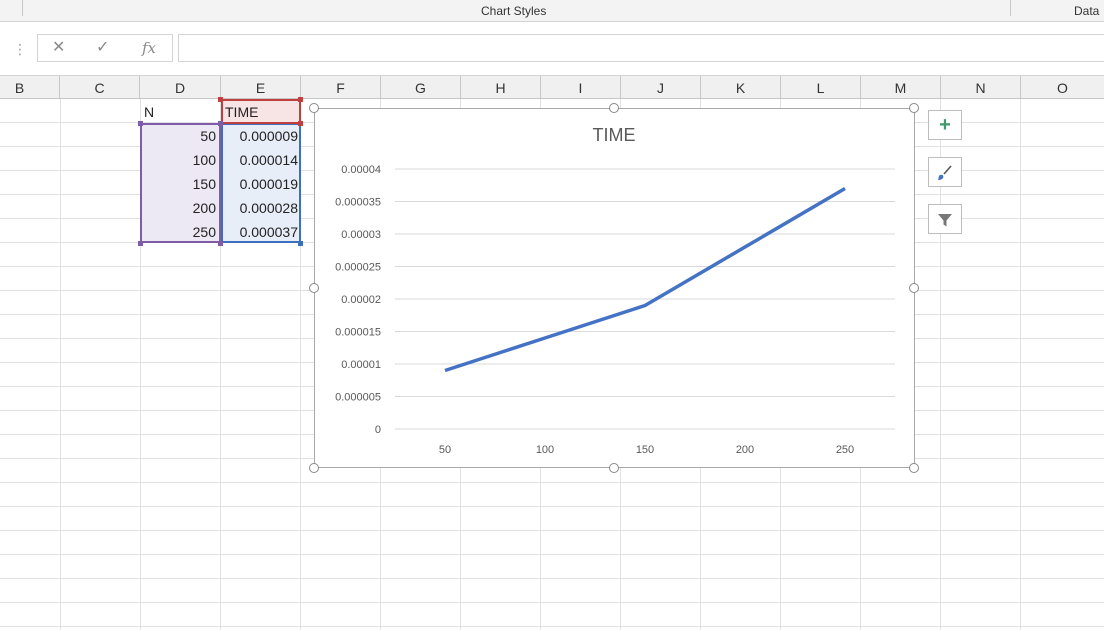  Describe the element at coordinates (1087, 11) in the screenshot. I see `ribbon-group-data: Data` at that location.